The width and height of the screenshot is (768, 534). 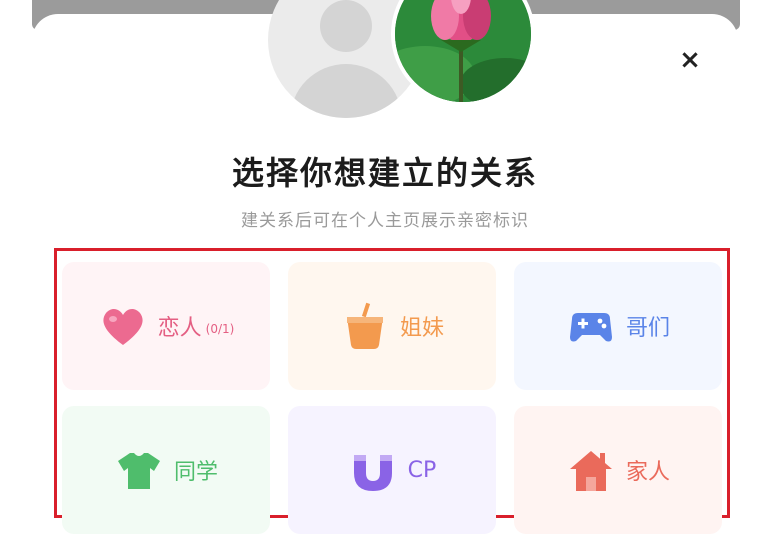 I want to click on relation-label: 家人, so click(x=647, y=472).